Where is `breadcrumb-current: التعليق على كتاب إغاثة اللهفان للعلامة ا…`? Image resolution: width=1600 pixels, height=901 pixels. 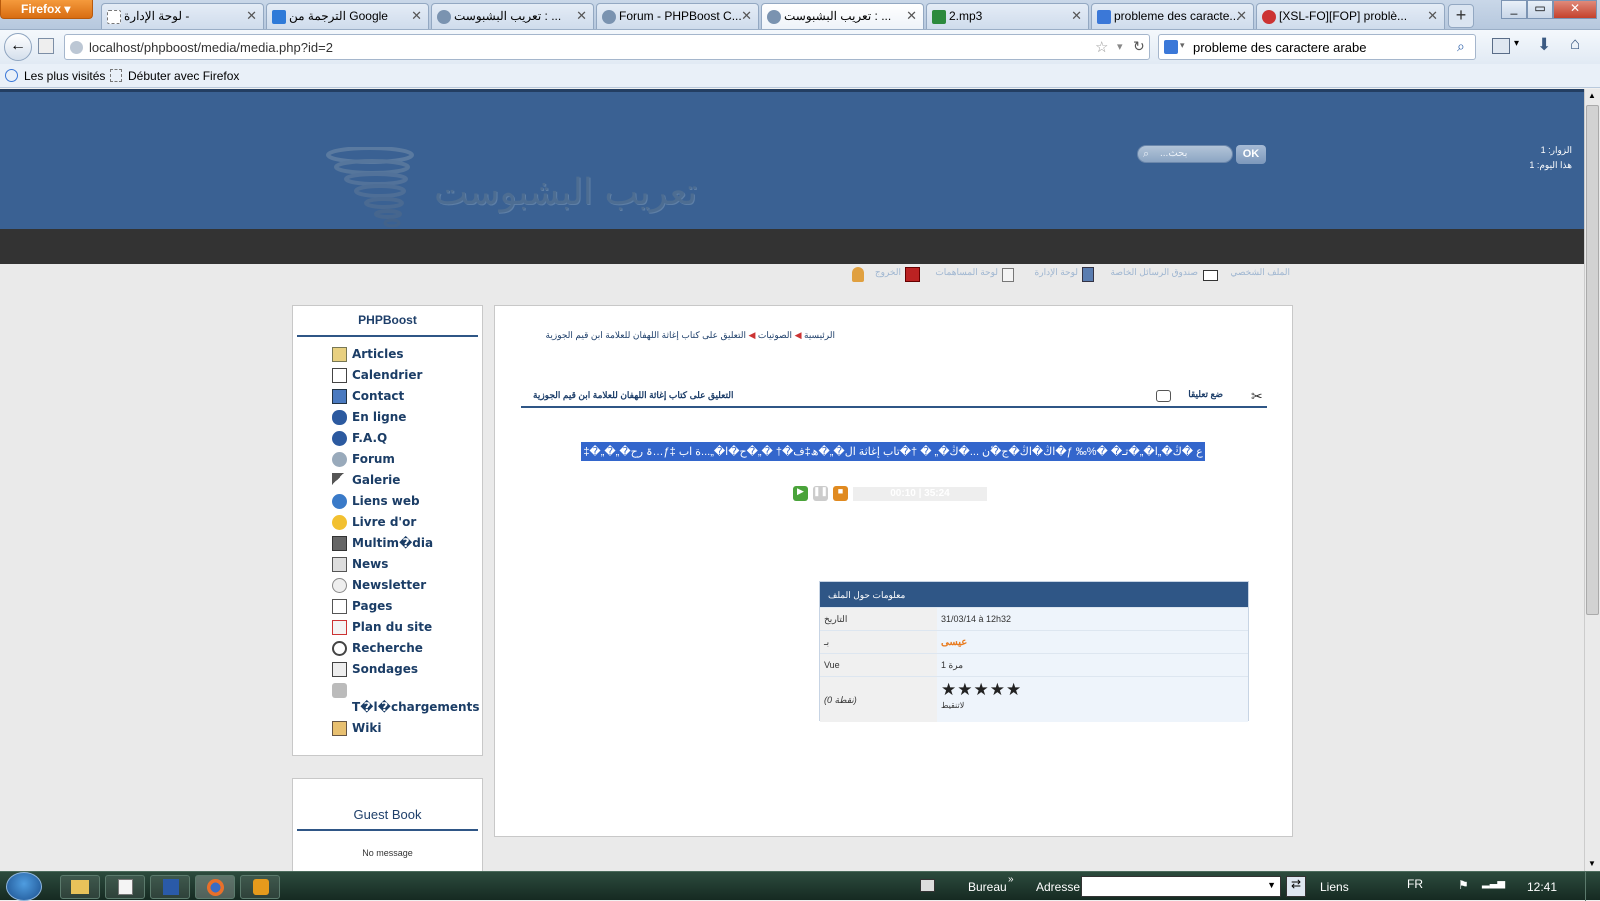 breadcrumb-current: التعليق على كتاب إغاثة اللهفان للعلامة ا… is located at coordinates (646, 335).